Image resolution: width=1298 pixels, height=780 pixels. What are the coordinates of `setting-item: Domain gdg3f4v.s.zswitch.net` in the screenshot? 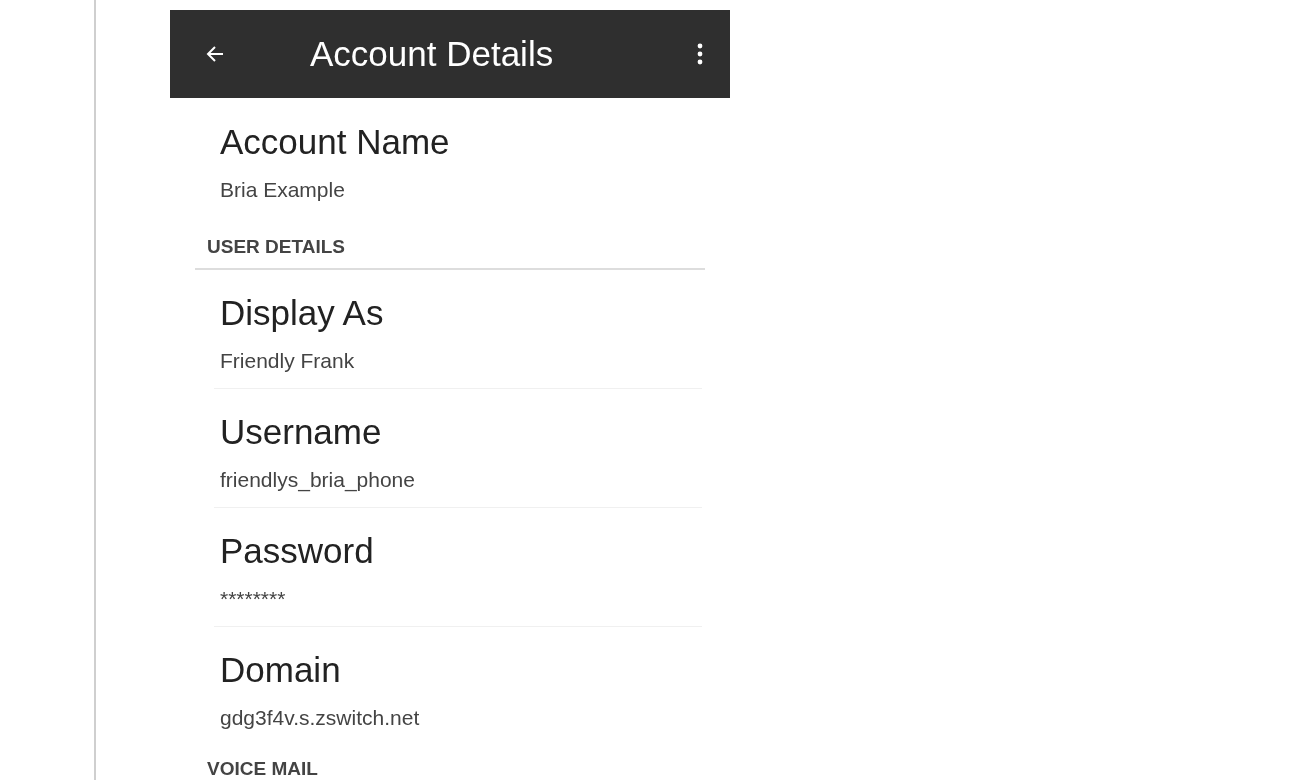 It's located at (458, 686).